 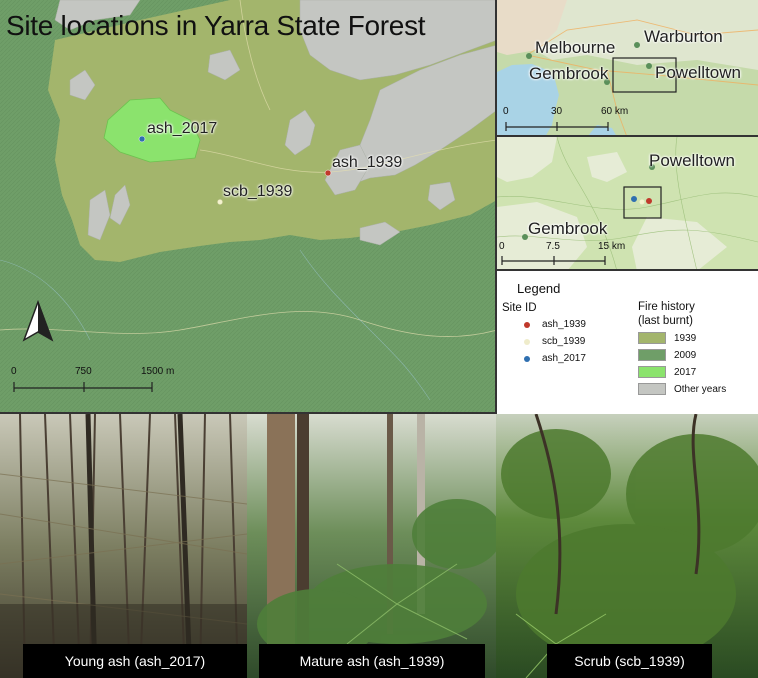 I want to click on inset-regional-scale-30: 30, so click(x=557, y=111).